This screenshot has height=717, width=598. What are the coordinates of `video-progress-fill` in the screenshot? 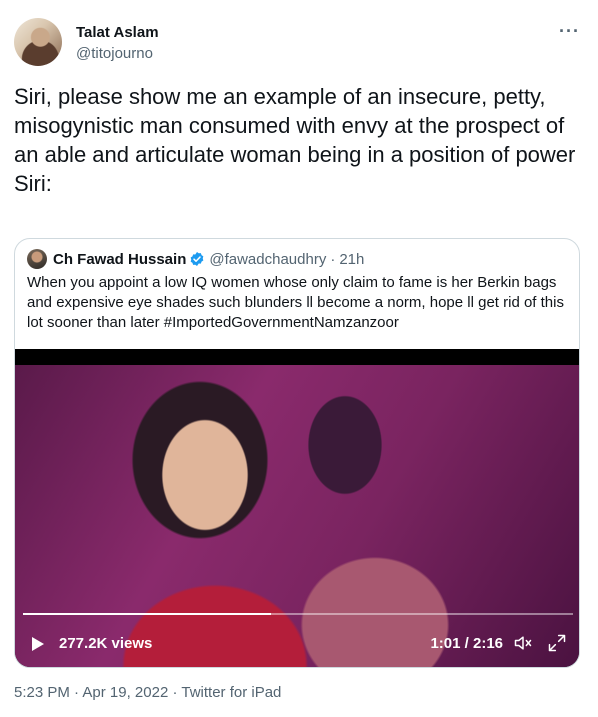 It's located at (147, 614).